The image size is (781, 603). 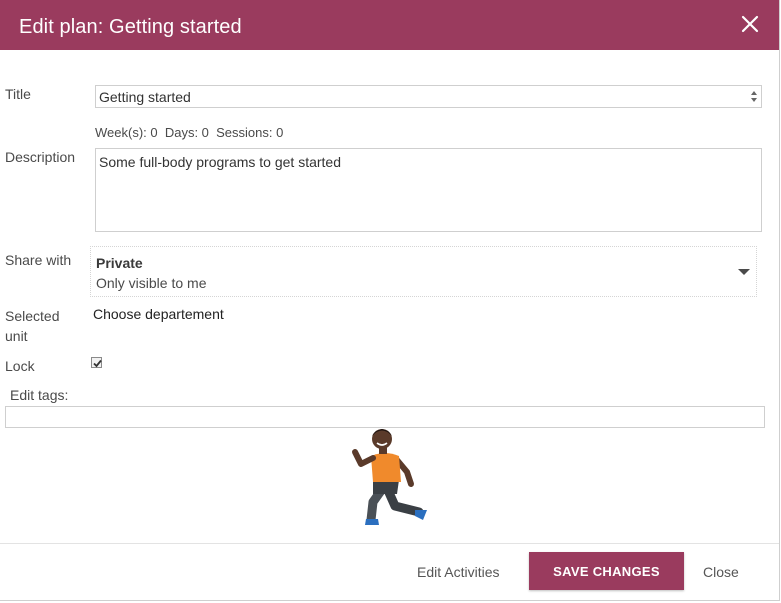 I want to click on description-textarea: Some full-body programs to get started, so click(x=428, y=190).